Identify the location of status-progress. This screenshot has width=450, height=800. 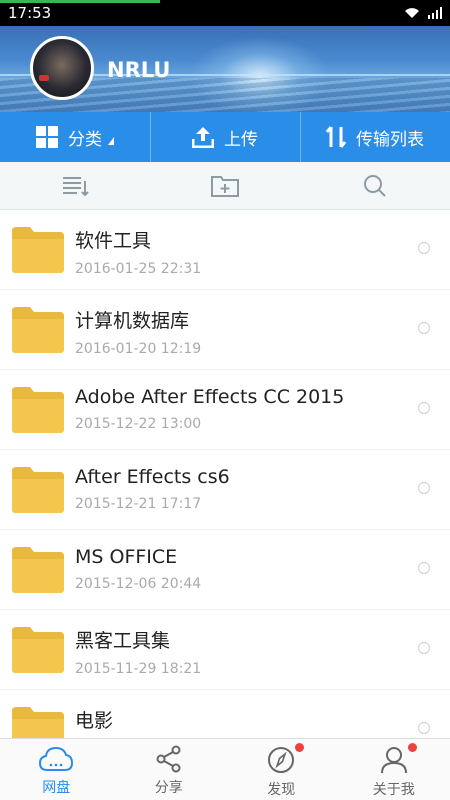
(80, 1).